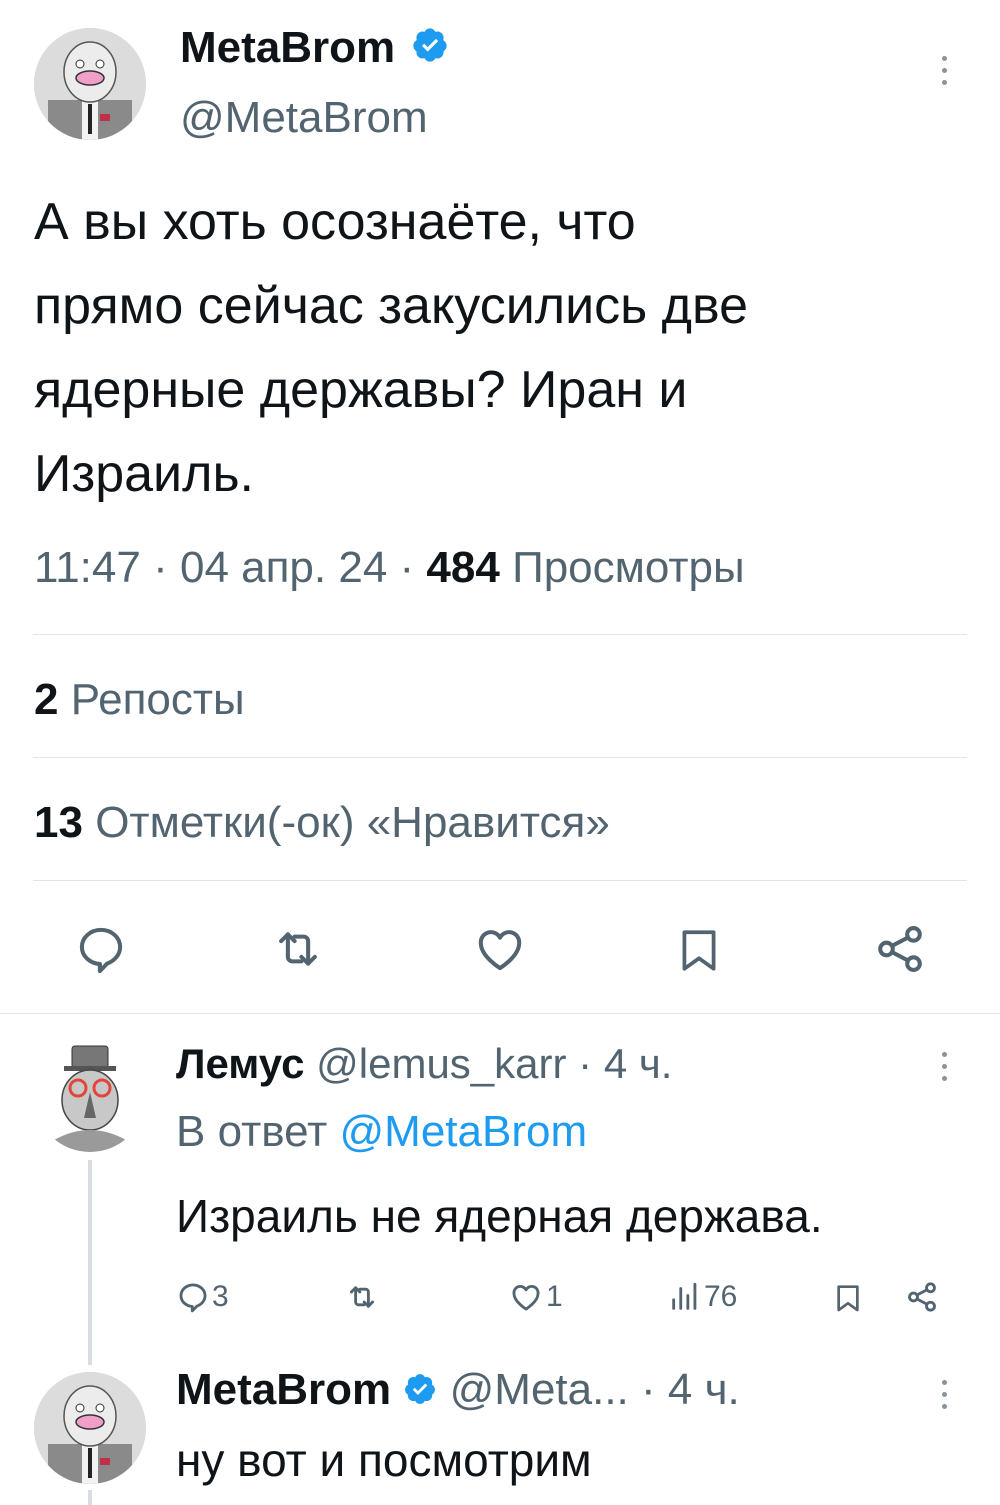 Image resolution: width=1000 pixels, height=1505 pixels. Describe the element at coordinates (287, 47) in the screenshot. I see `author-name: MetaBrom` at that location.